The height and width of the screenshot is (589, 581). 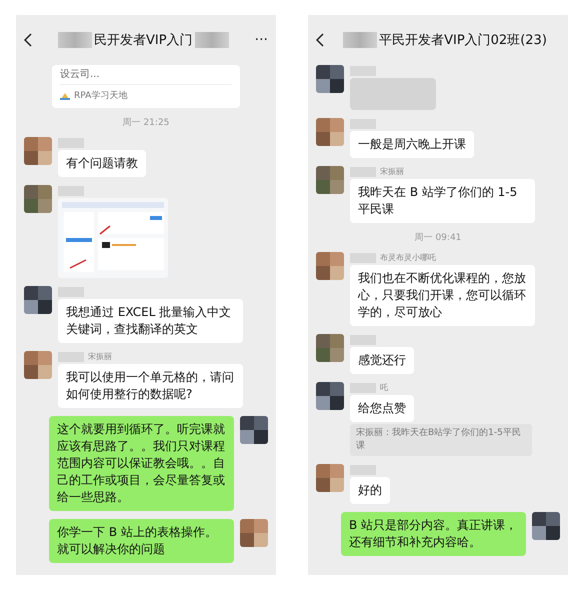 What do you see at coordinates (143, 40) in the screenshot?
I see `chat-title: 民开发者VIP入门` at bounding box center [143, 40].